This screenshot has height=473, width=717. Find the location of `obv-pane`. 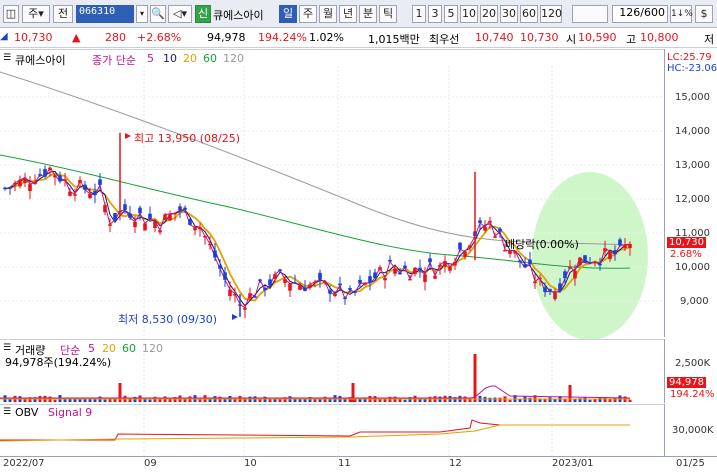

obv-pane is located at coordinates (332, 430).